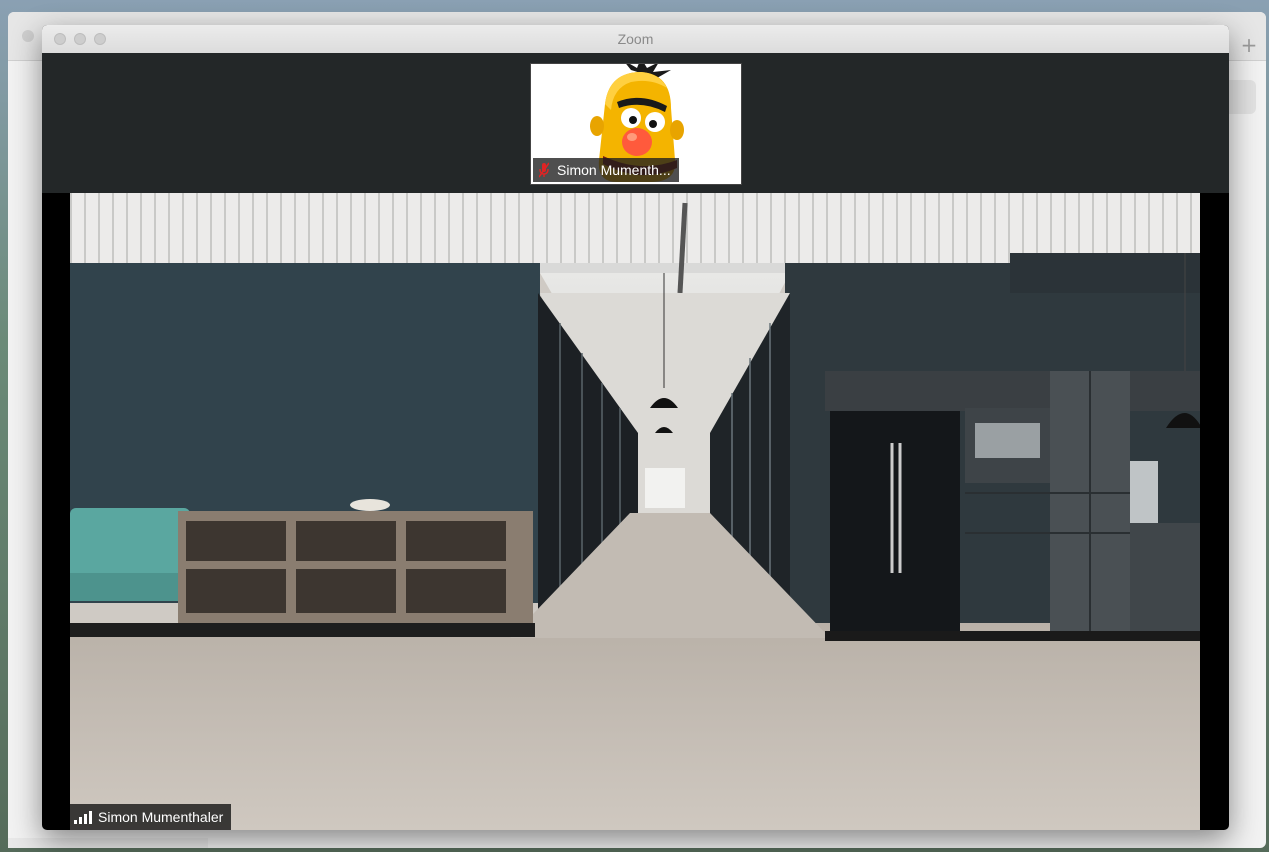 The image size is (1269, 852). I want to click on signal-strength-icon, so click(83, 817).